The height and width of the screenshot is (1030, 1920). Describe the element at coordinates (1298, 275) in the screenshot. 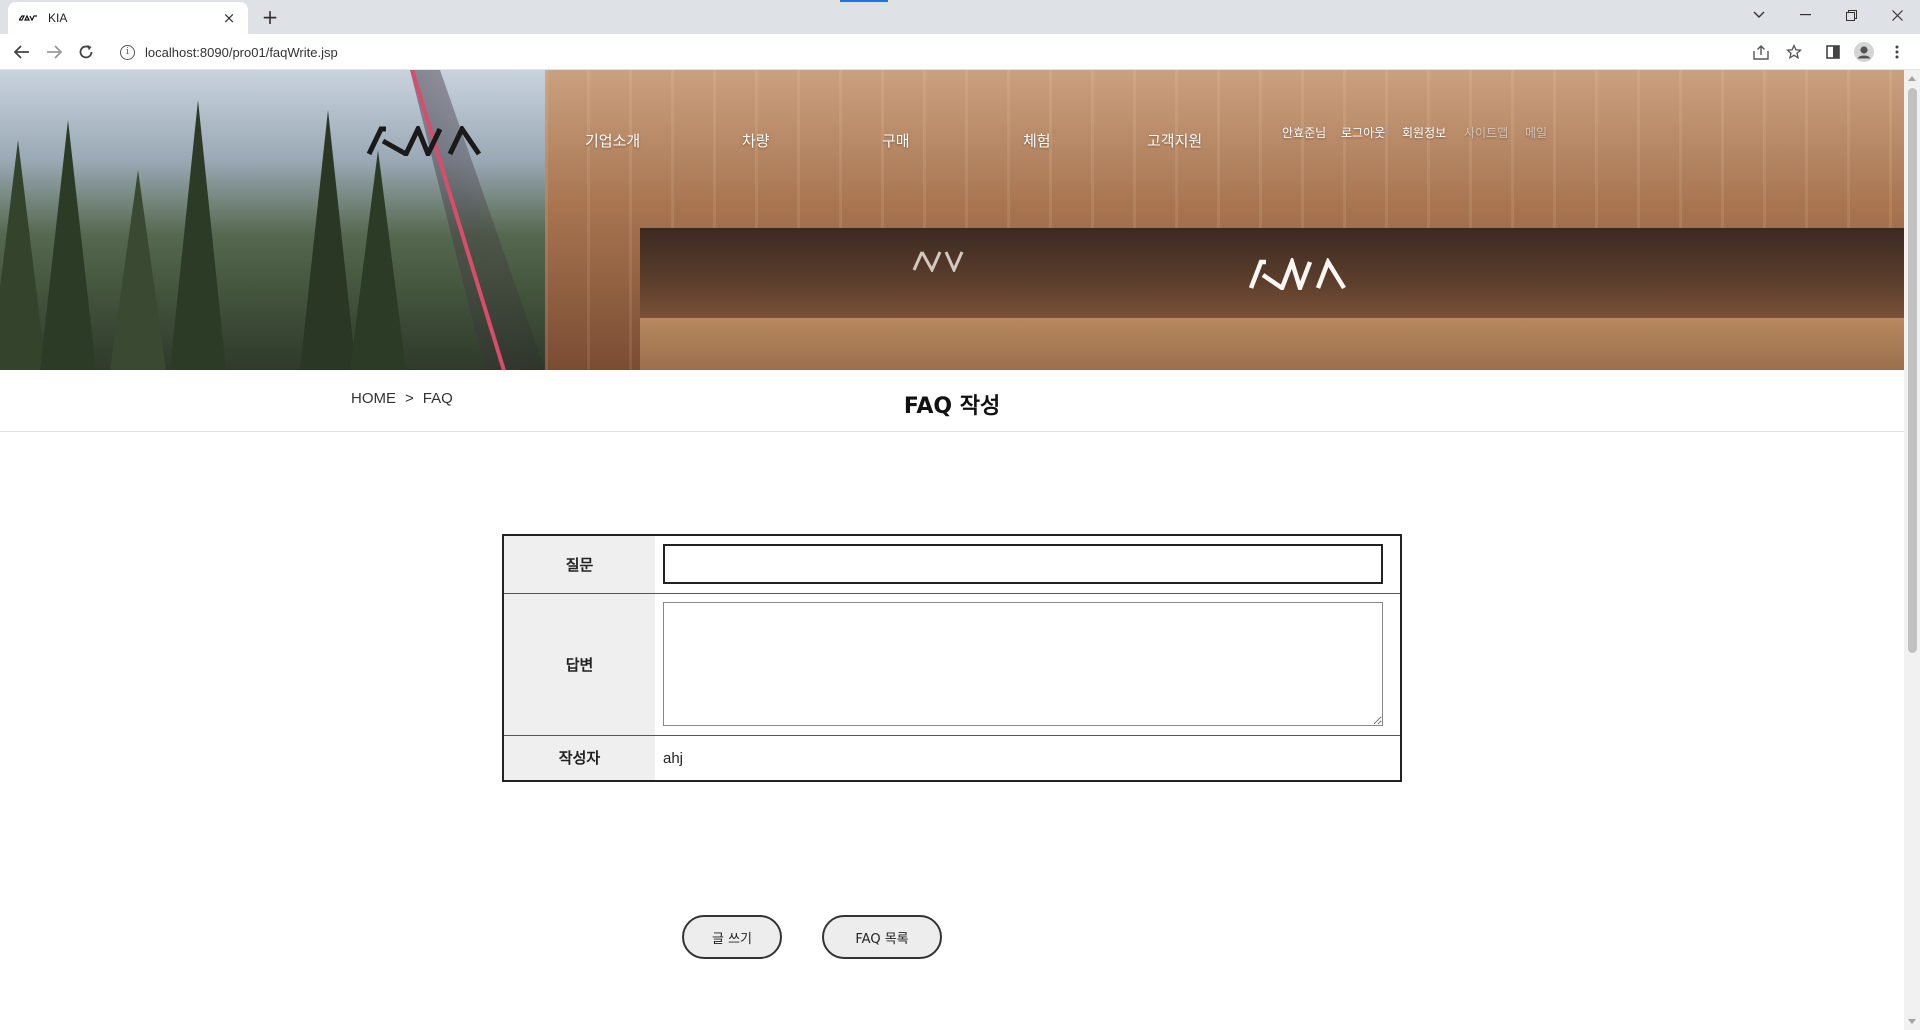

I see `wall-kia-logo-large` at that location.